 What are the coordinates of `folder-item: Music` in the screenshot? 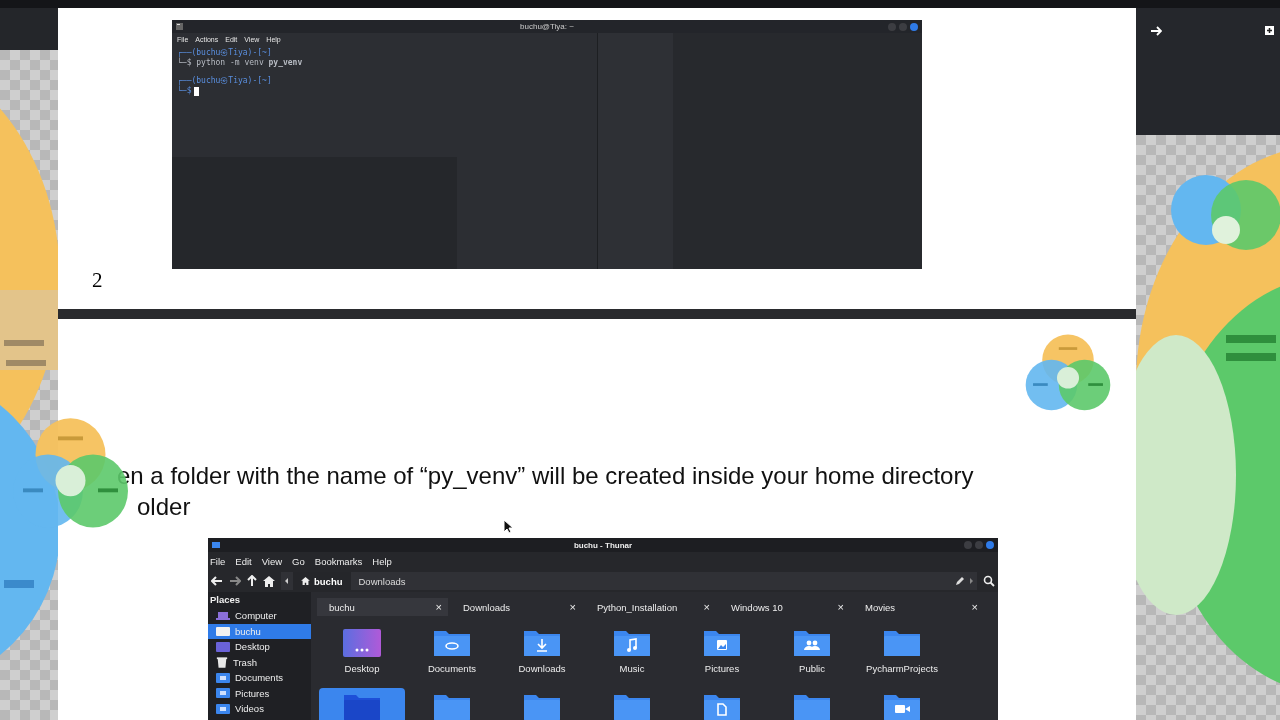 It's located at (632, 654).